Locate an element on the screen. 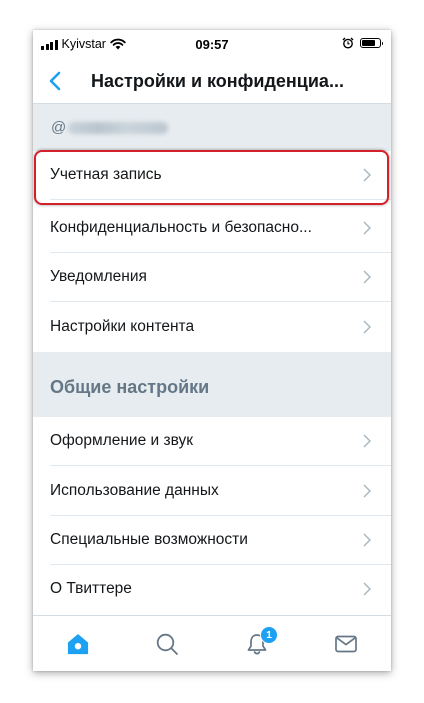 This screenshot has width=424, height=703. settings-item-about: О Твиттере is located at coordinates (212, 589).